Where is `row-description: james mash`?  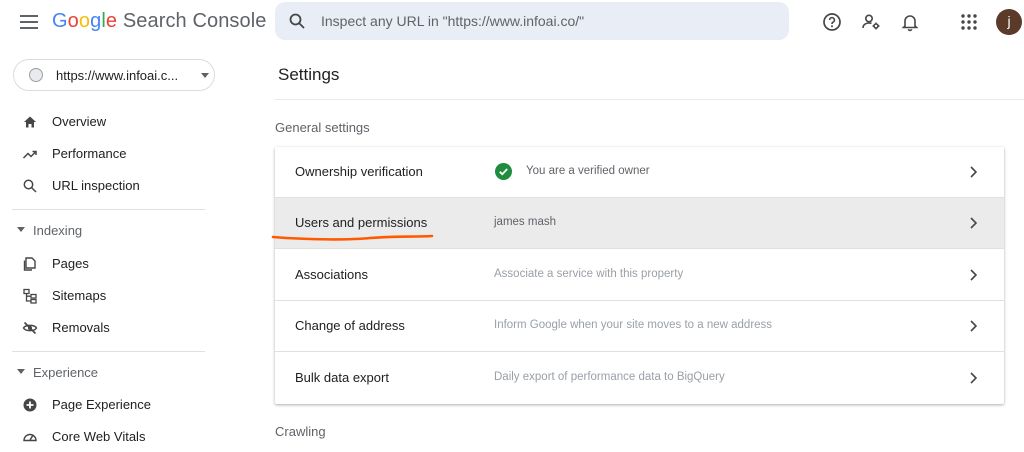
row-description: james mash is located at coordinates (525, 222).